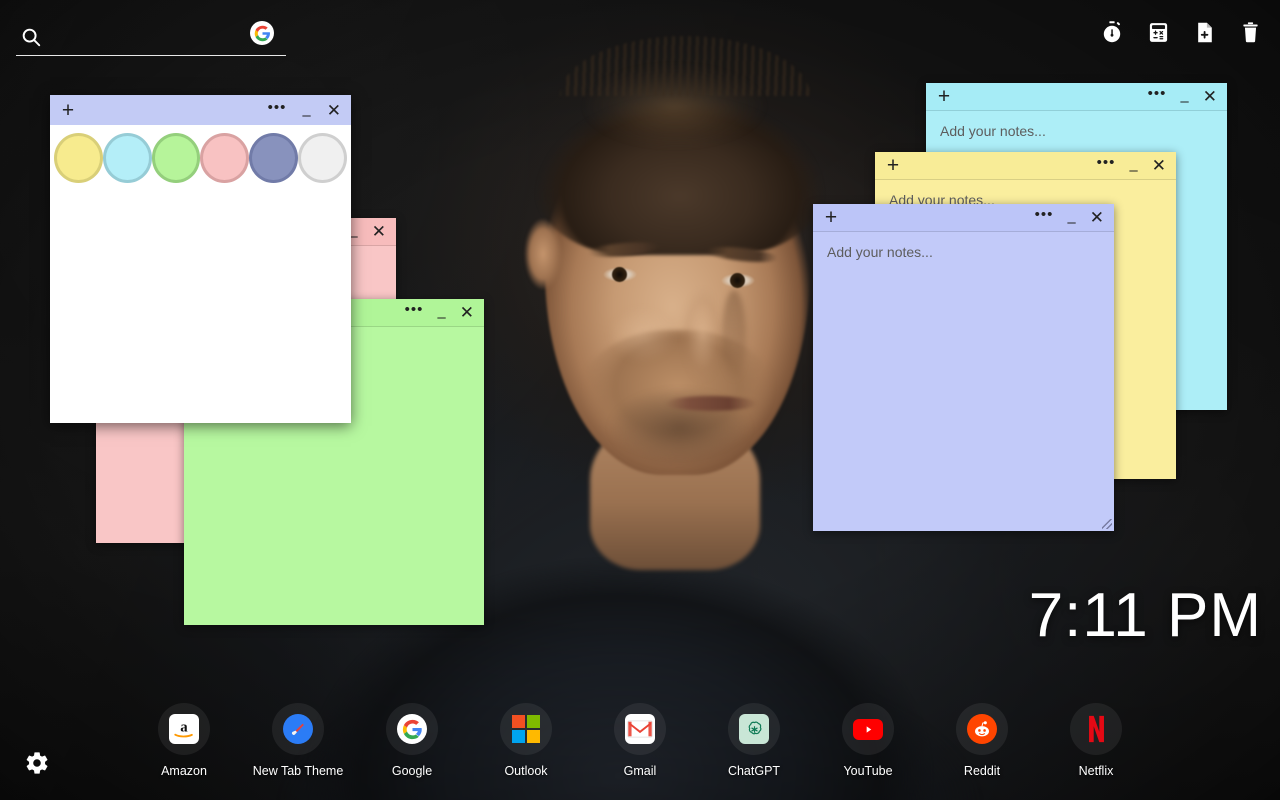 Image resolution: width=1280 pixels, height=800 pixels. What do you see at coordinates (893, 165) in the screenshot?
I see `sticky-note-yellow-add-button: +` at bounding box center [893, 165].